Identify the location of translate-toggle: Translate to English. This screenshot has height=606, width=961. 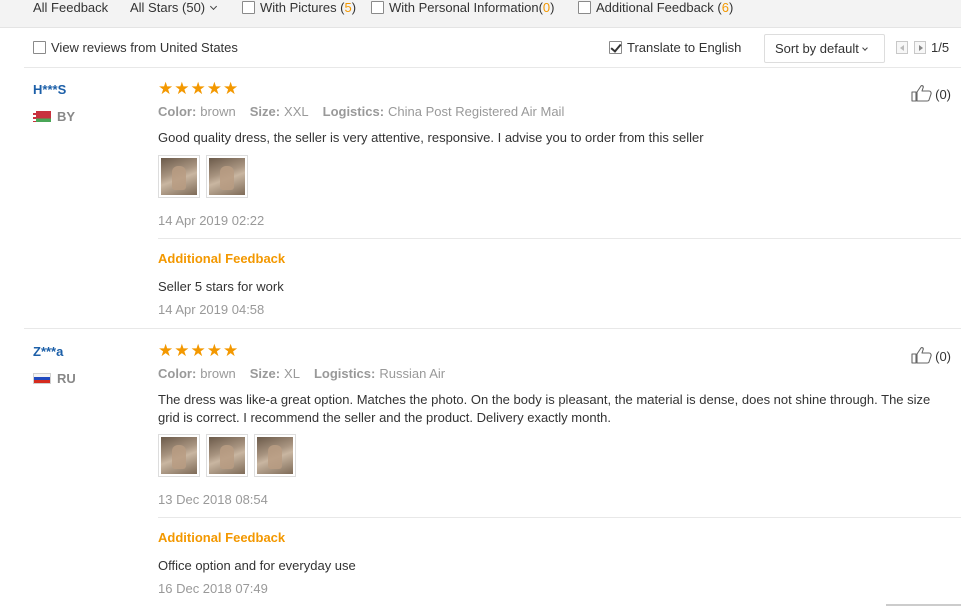
(675, 47).